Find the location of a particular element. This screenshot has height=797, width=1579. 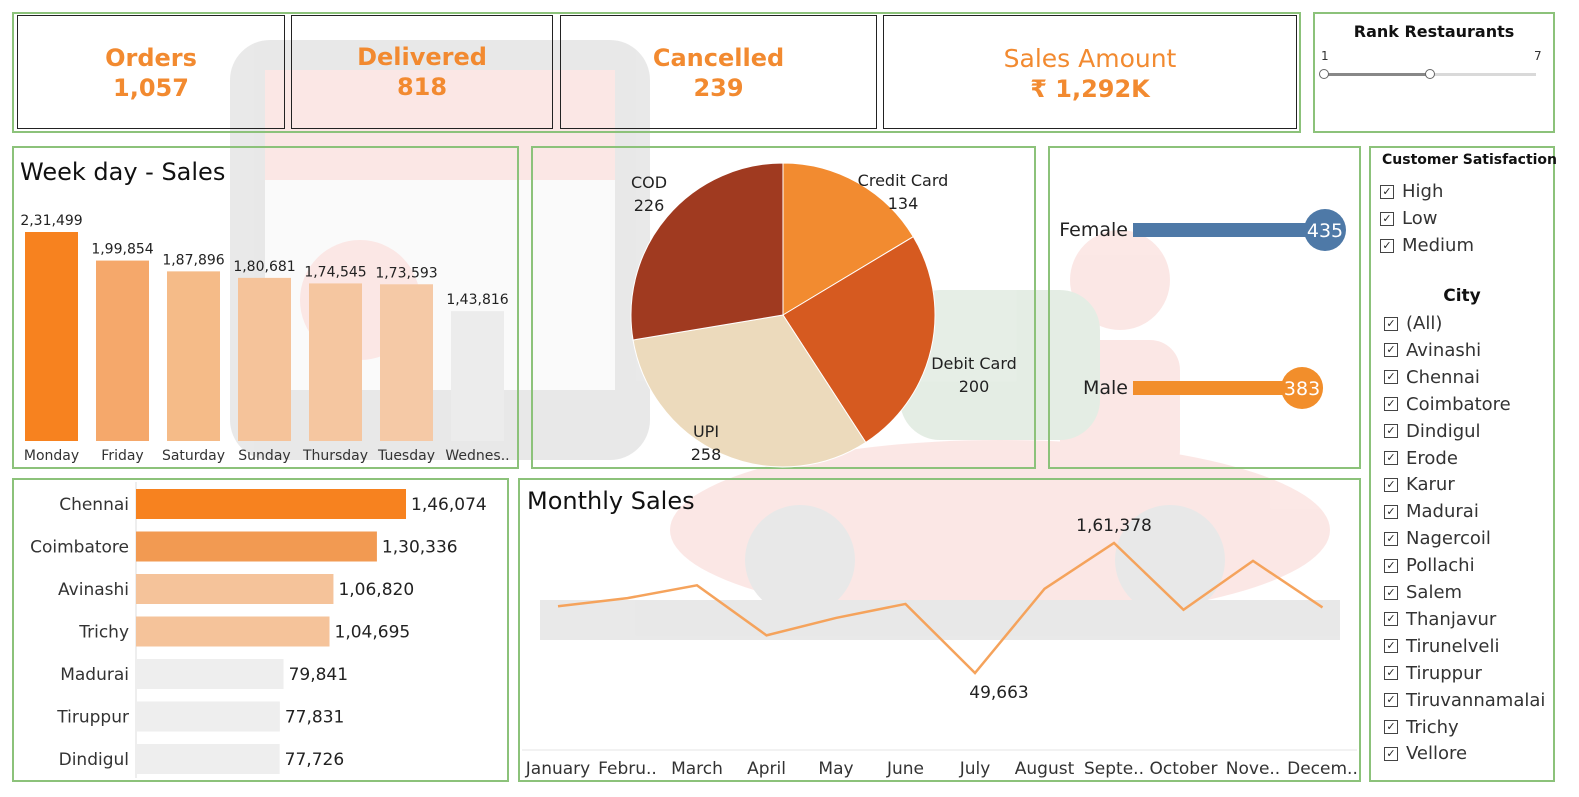

customer-satisfaction-option: ✓ Medium is located at coordinates (1427, 245).